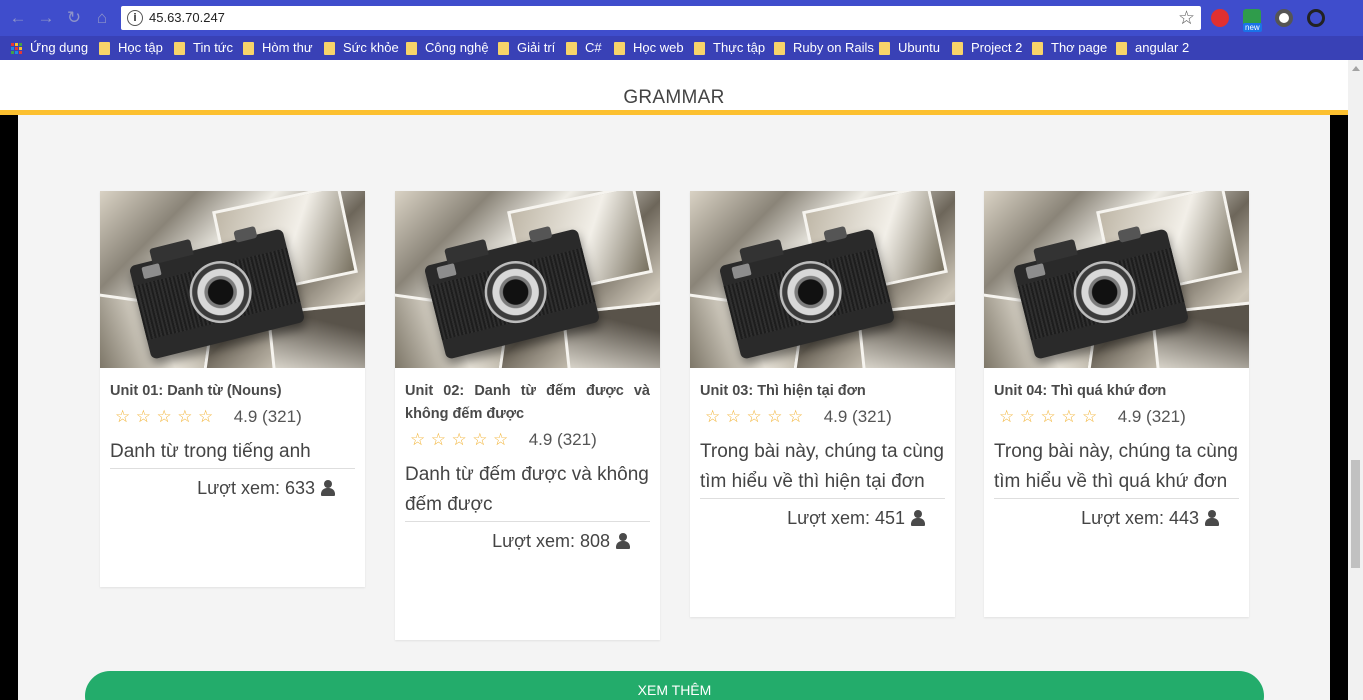 This screenshot has height=700, width=1363. Describe the element at coordinates (457, 47) in the screenshot. I see `bookmark-label: Công nghệ` at that location.